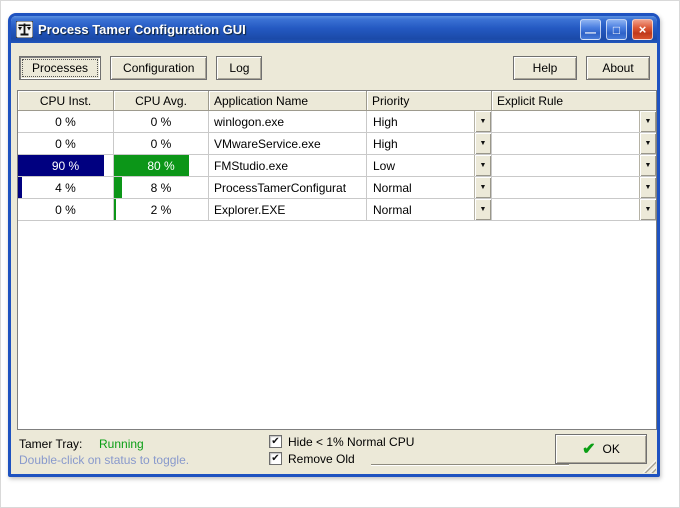 This screenshot has width=680, height=508. I want to click on cpu-inst-value: 4 %, so click(65, 187).